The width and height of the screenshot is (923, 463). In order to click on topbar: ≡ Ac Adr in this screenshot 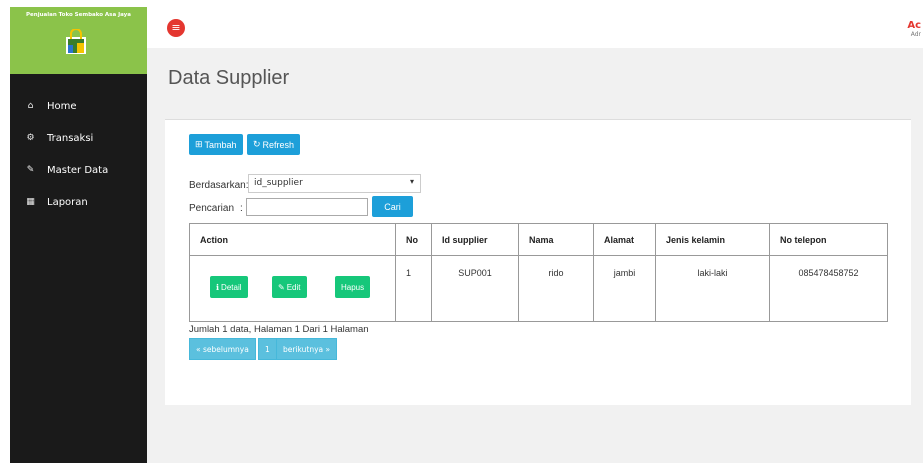, I will do `click(535, 27)`.